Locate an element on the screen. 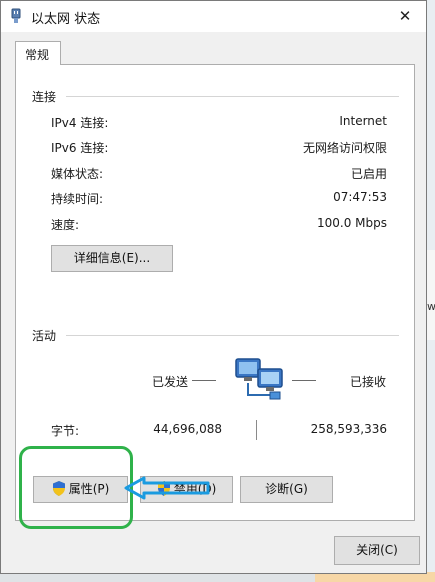 The height and width of the screenshot is (582, 435). diagnose-button-label: 诊断(G) is located at coordinates (286, 489).